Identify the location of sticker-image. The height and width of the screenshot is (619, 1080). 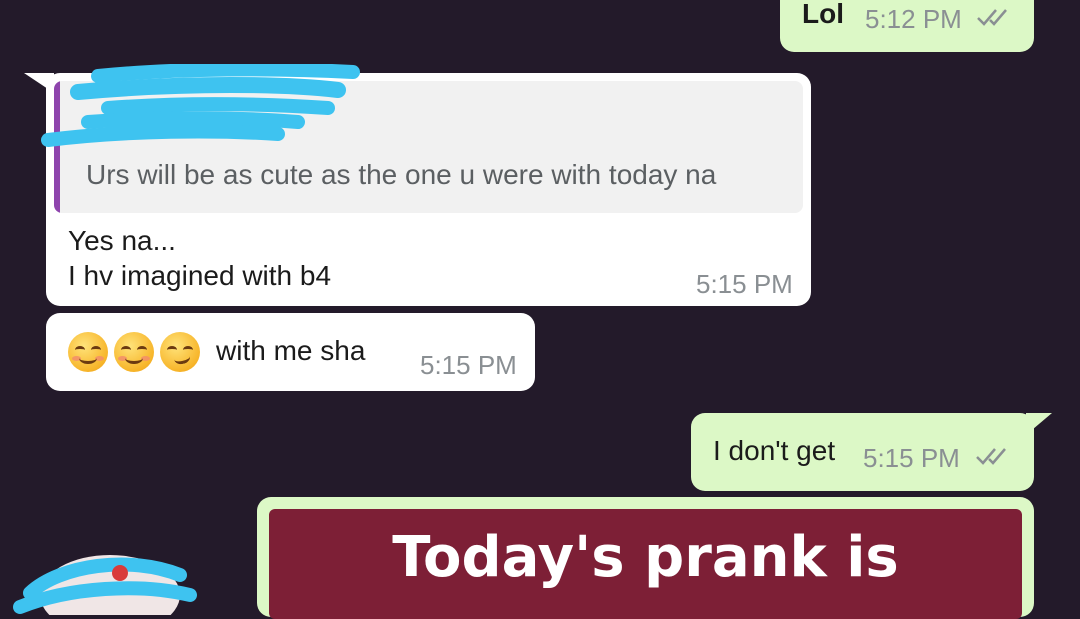
(100, 575).